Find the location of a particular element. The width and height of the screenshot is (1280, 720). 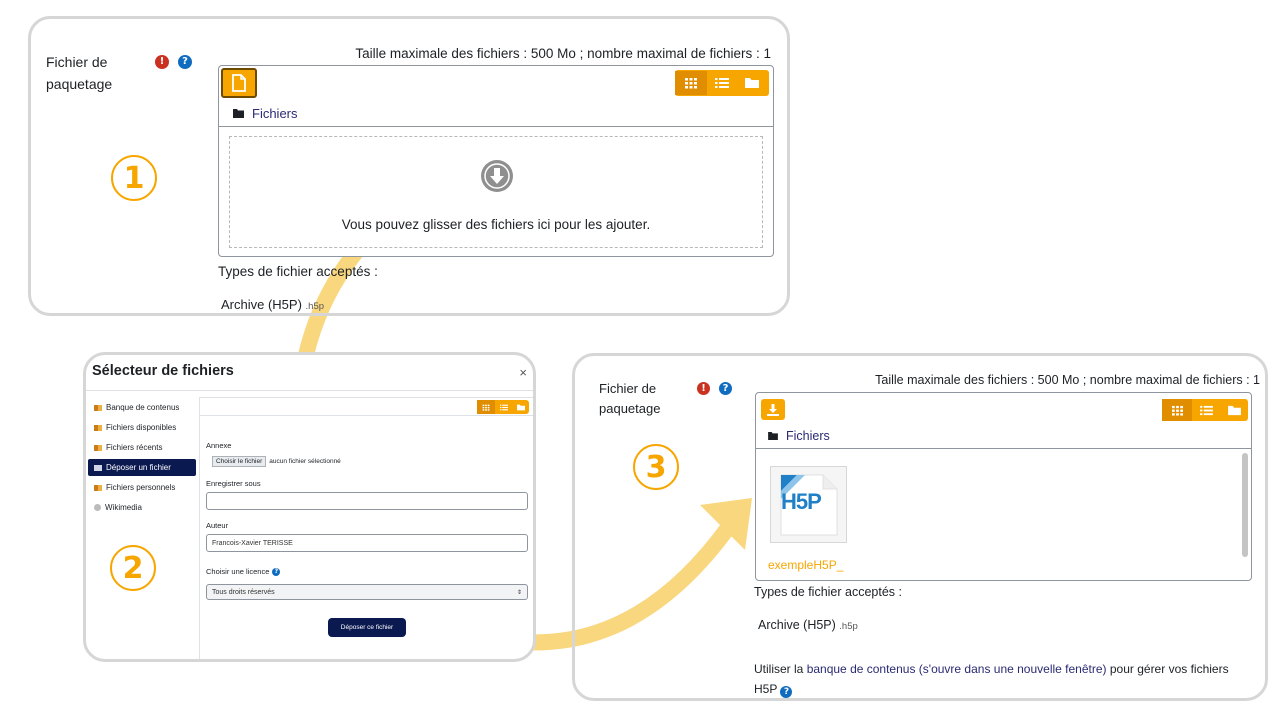

annex-label: Annexe is located at coordinates (219, 445).